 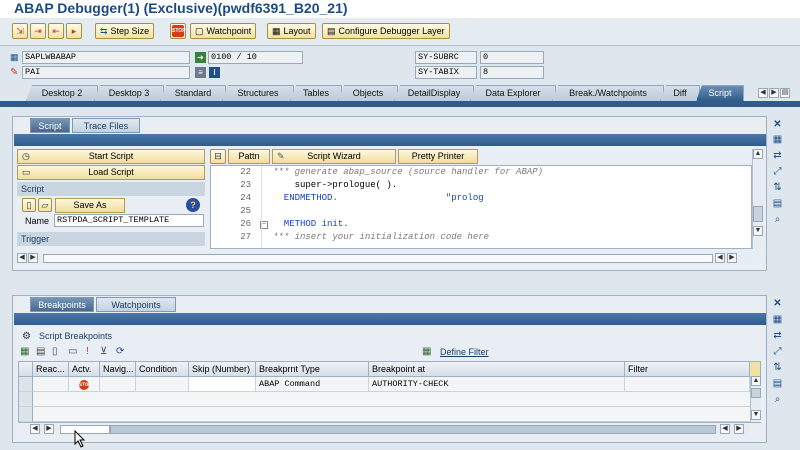 I want to click on column-header: Condition, so click(x=162, y=369).